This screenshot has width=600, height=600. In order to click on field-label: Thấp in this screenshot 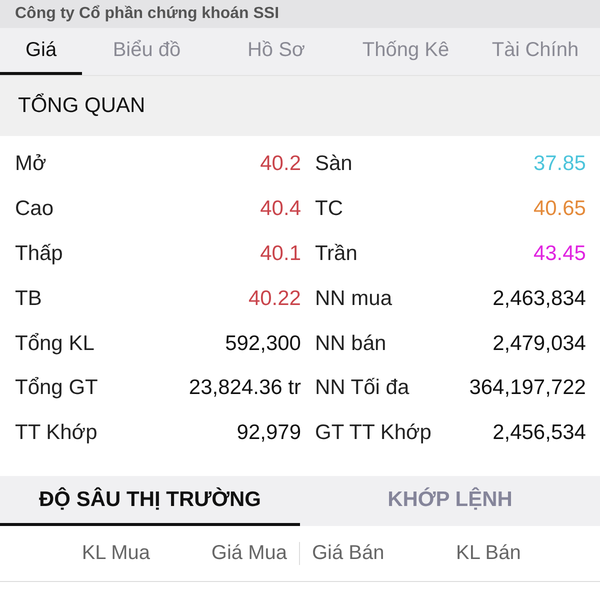, I will do `click(39, 254)`.